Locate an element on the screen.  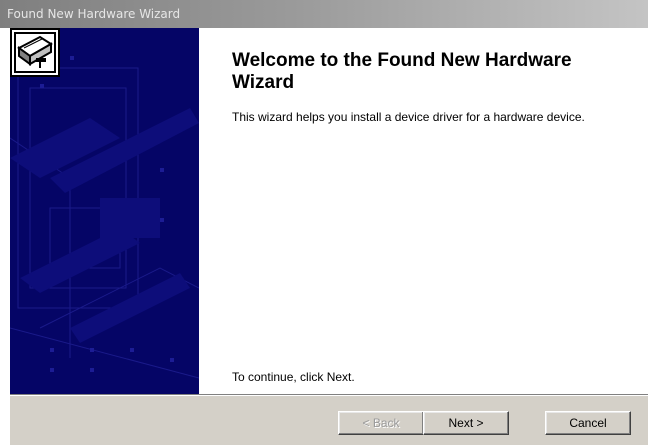
cancel-button: Cancel is located at coordinates (588, 423).